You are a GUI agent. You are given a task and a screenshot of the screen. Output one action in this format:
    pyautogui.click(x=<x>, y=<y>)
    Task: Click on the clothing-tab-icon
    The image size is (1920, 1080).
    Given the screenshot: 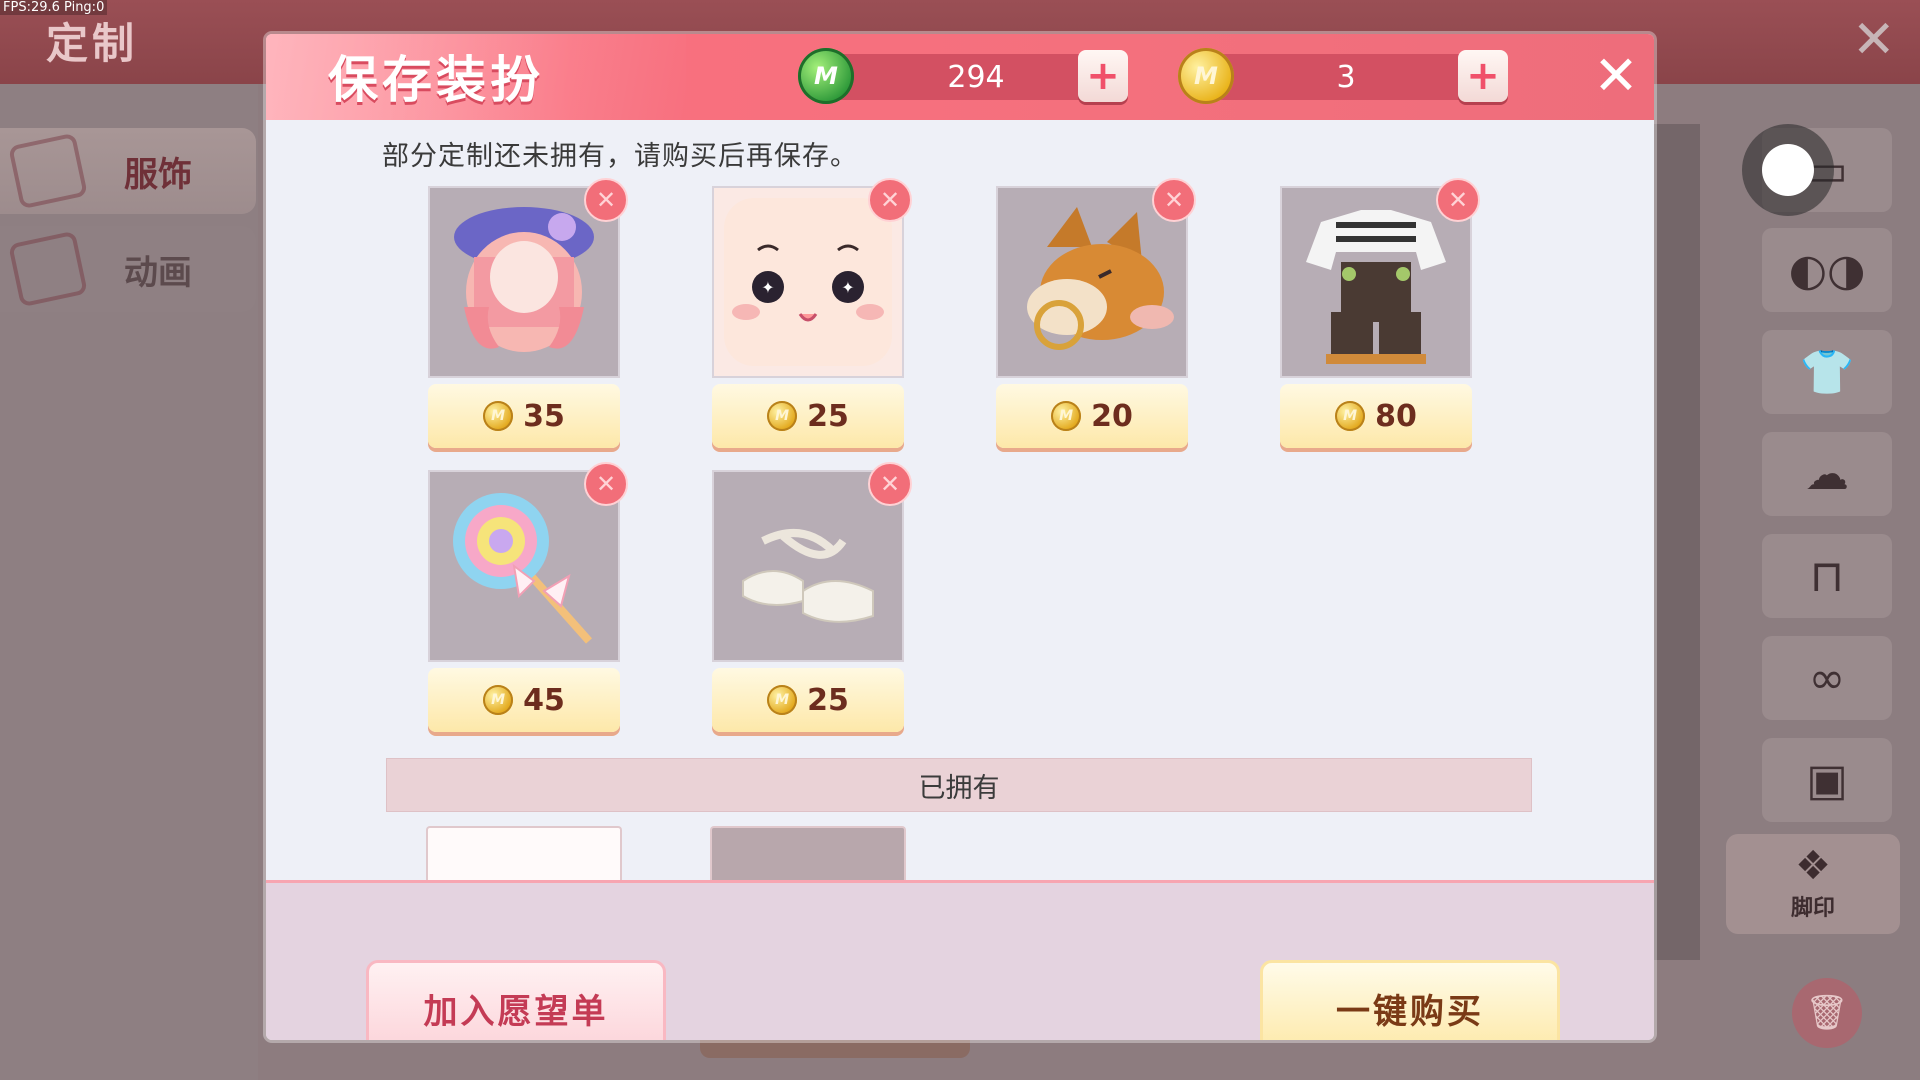 What is the action you would take?
    pyautogui.click(x=48, y=171)
    